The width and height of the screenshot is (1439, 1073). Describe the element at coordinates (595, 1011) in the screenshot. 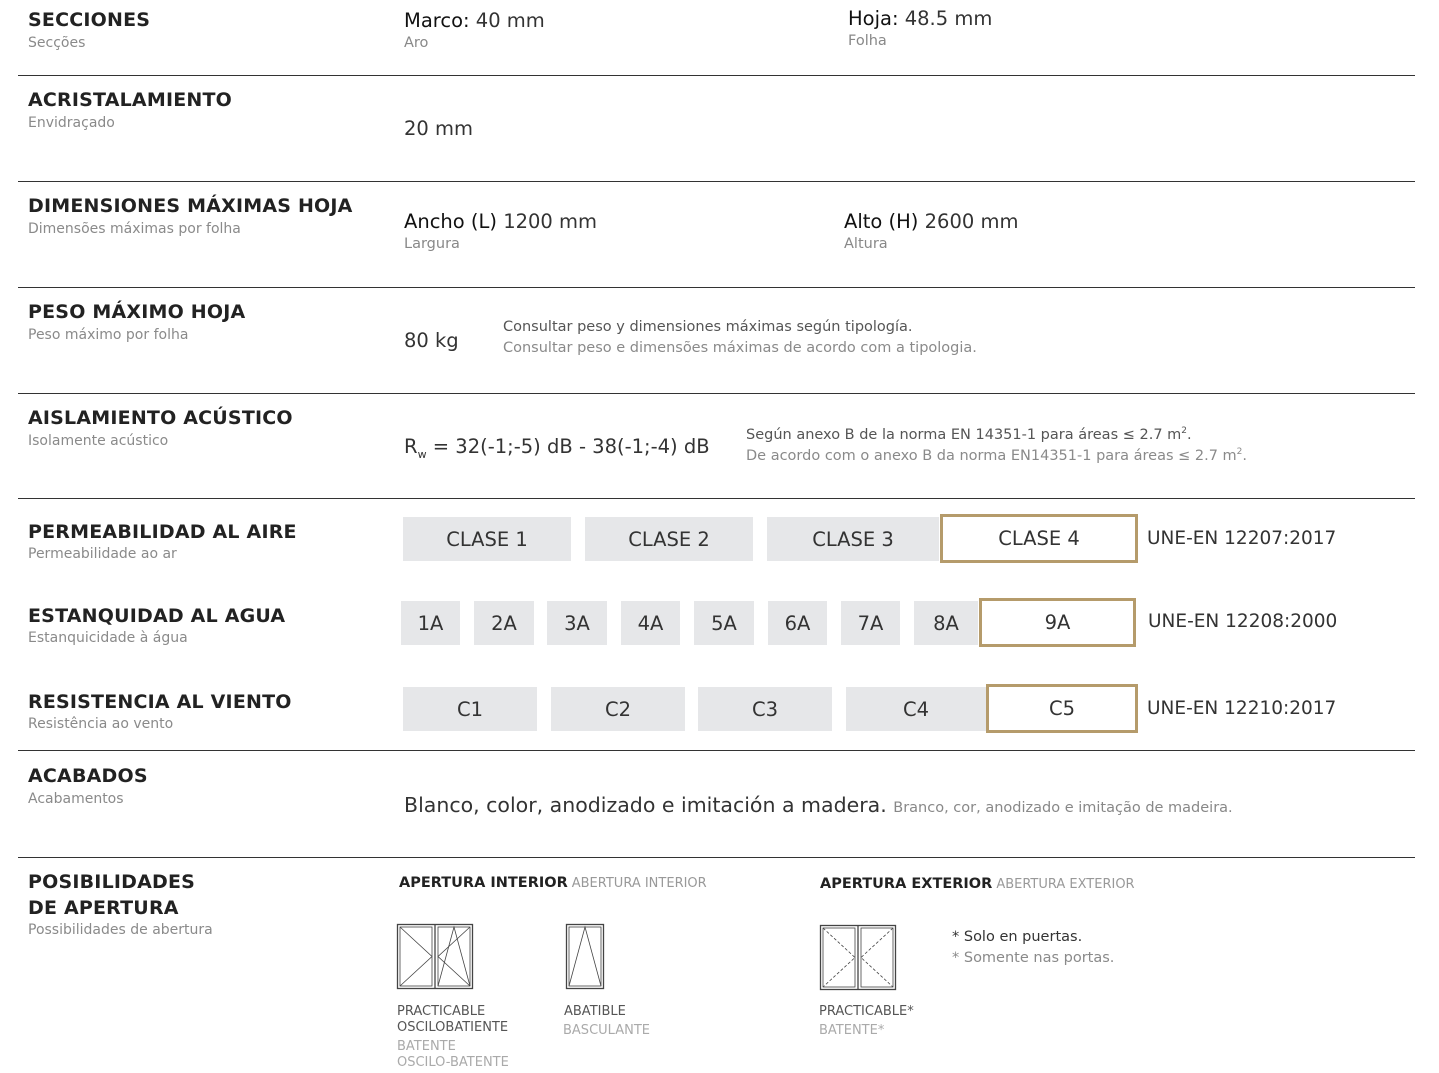

I see `icon2-label-es: ABATIBLE` at that location.